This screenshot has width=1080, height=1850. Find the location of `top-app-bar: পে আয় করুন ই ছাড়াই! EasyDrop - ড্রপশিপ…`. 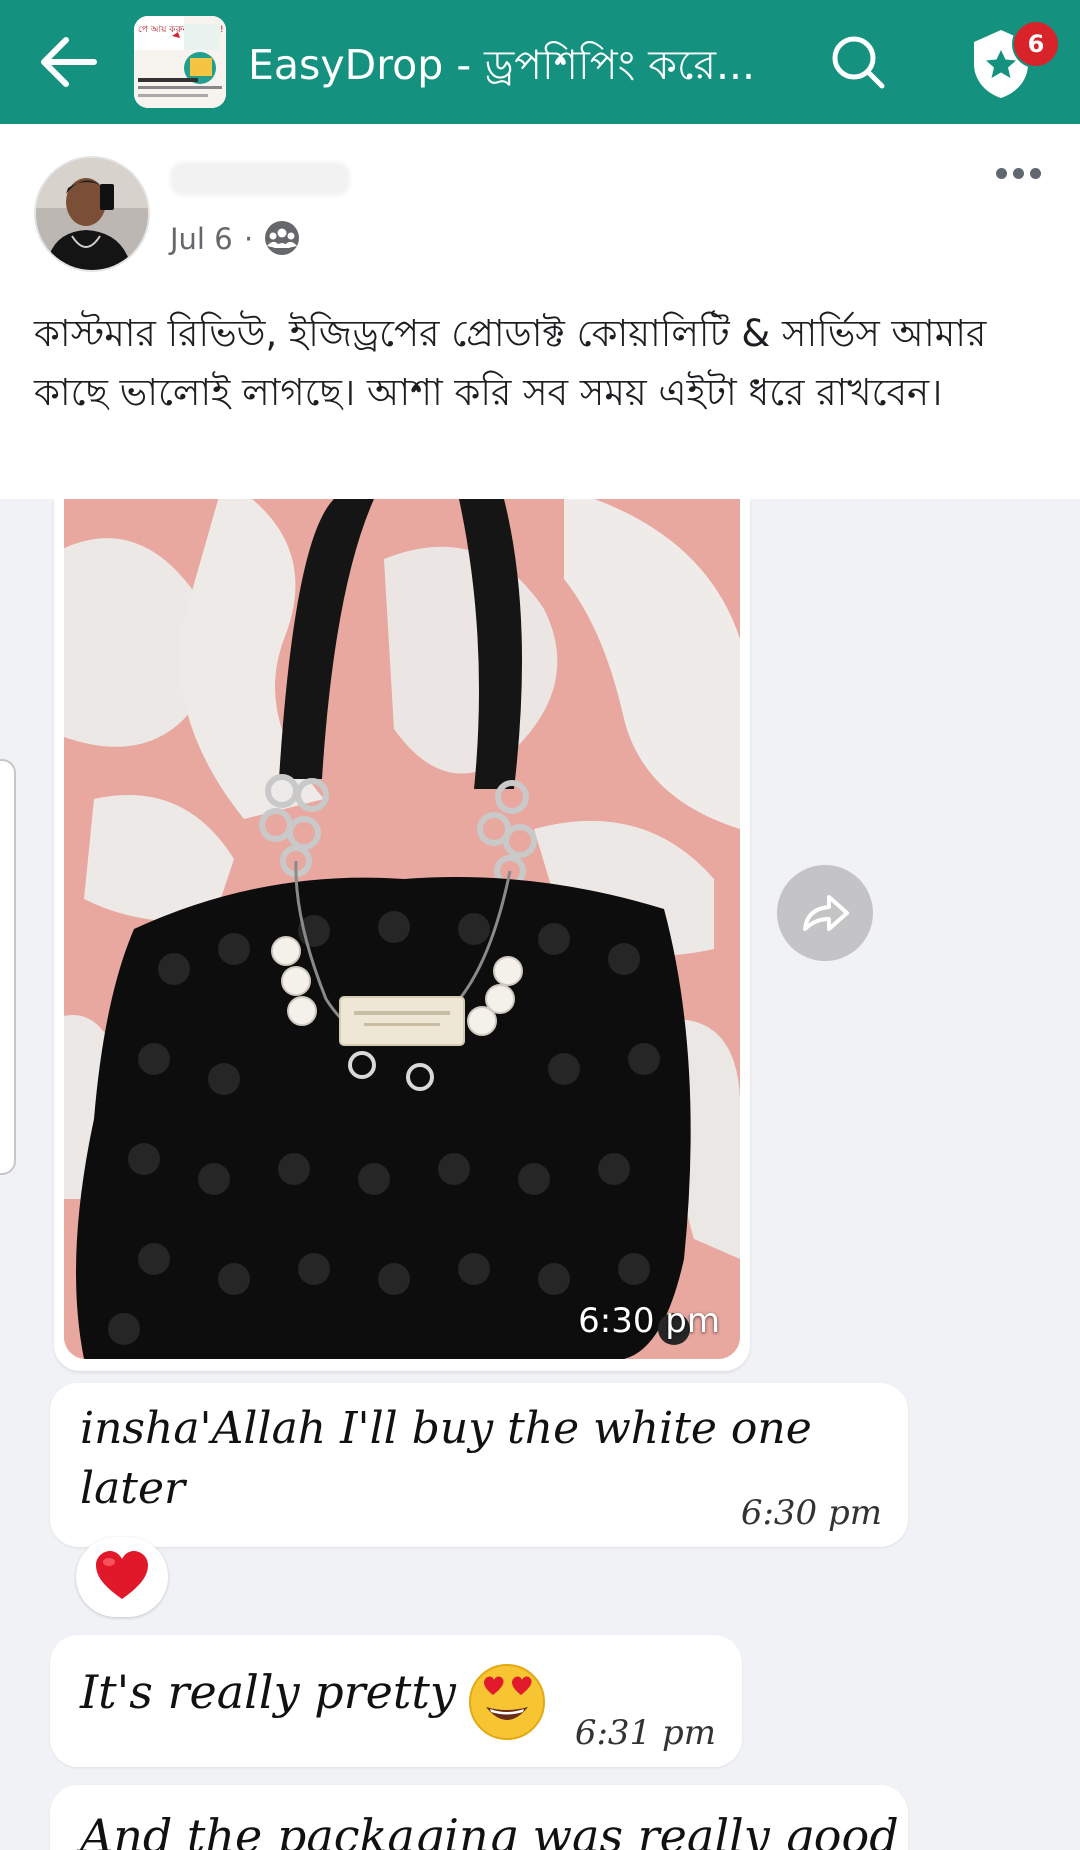

top-app-bar: পে আয় করুন ই ছাড়াই! EasyDrop - ড্রপশিপ… is located at coordinates (540, 62).